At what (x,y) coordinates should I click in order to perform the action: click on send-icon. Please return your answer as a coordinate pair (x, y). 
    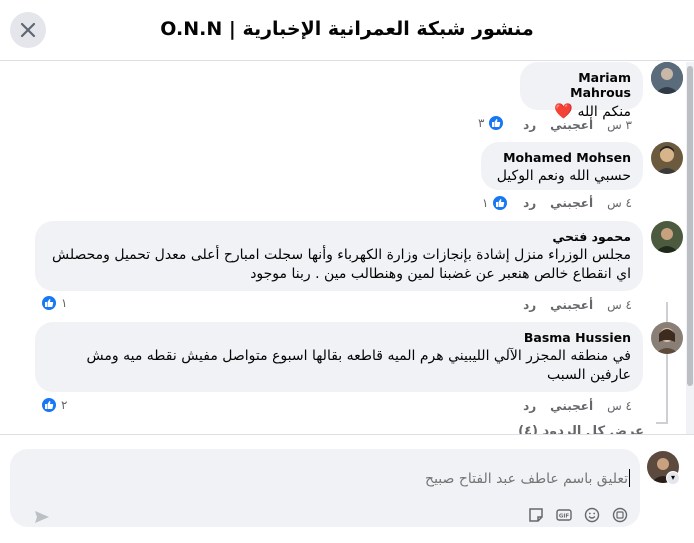
    Looking at the image, I should click on (42, 518).